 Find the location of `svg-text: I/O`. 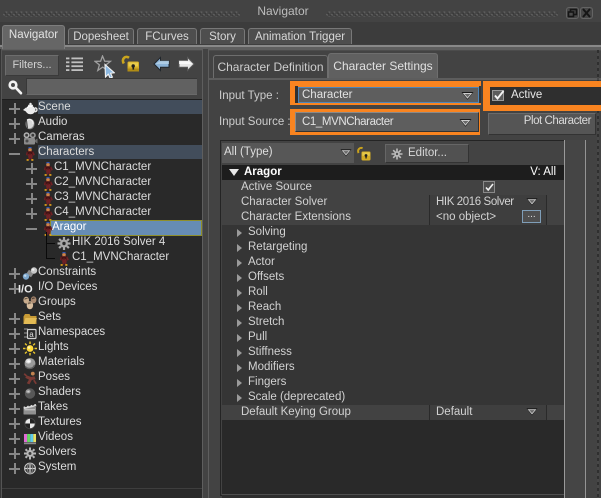

svg-text: I/O is located at coordinates (25, 290).